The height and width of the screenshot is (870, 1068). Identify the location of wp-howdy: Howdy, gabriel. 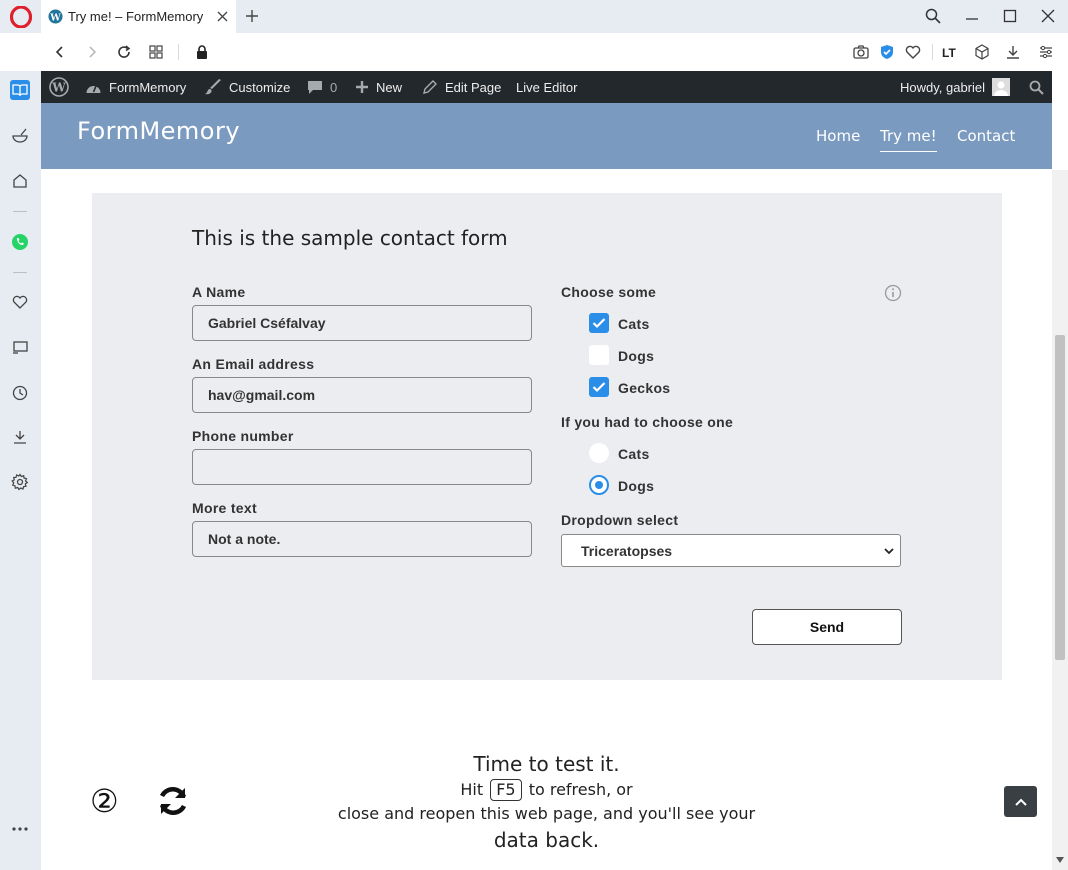
(955, 87).